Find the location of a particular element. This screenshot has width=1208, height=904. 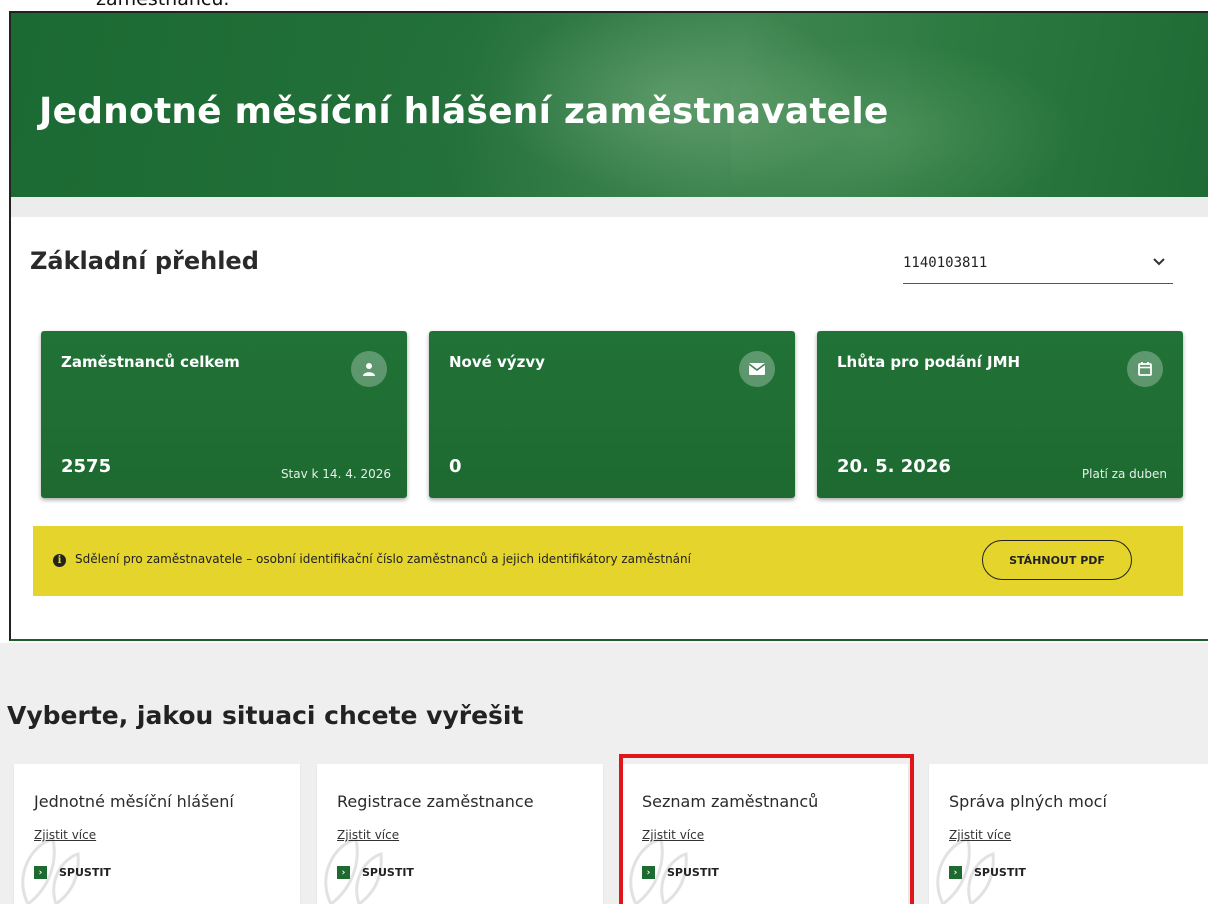

card-value: 0 is located at coordinates (455, 466).